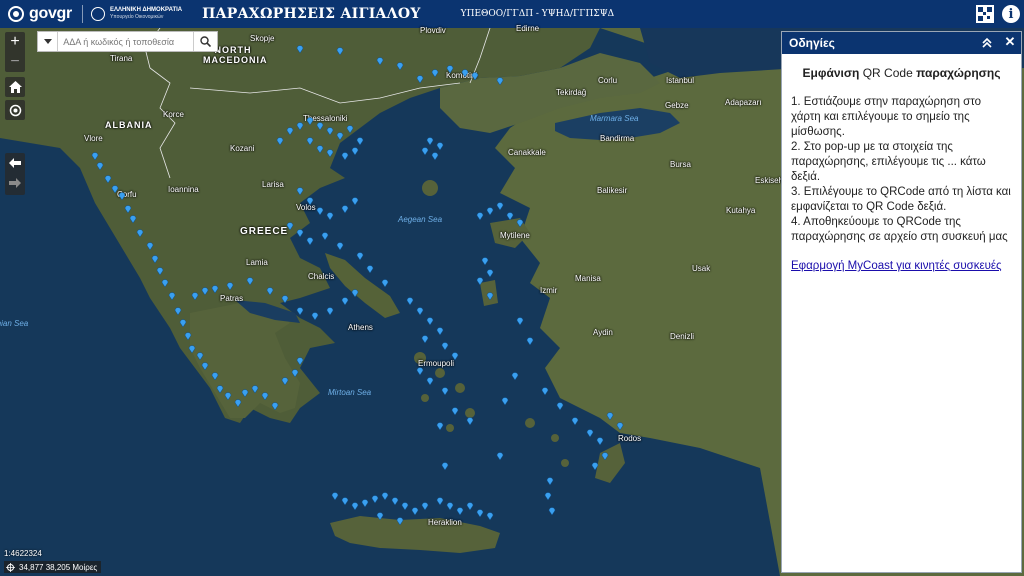 The width and height of the screenshot is (1024, 576). I want to click on locate-button, so click(15, 110).